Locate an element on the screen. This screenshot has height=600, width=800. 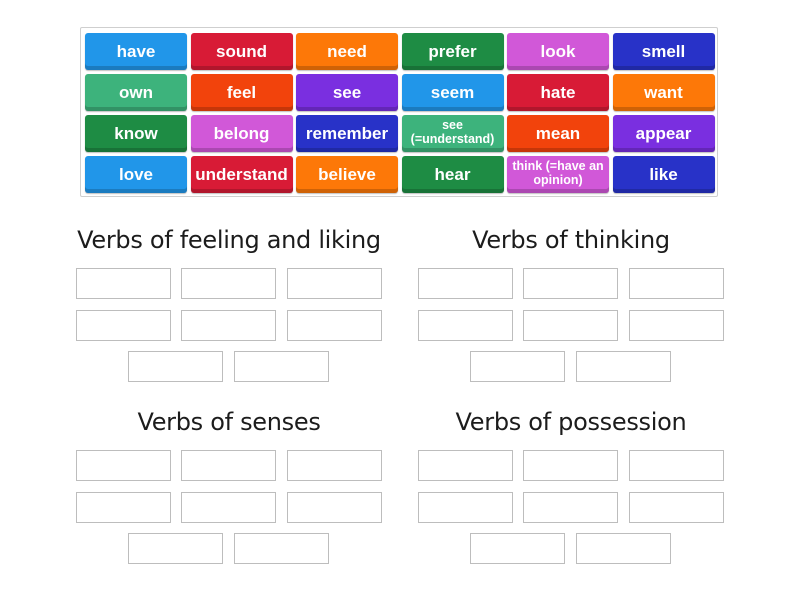
word-tile-label: own is located at coordinates (136, 92).